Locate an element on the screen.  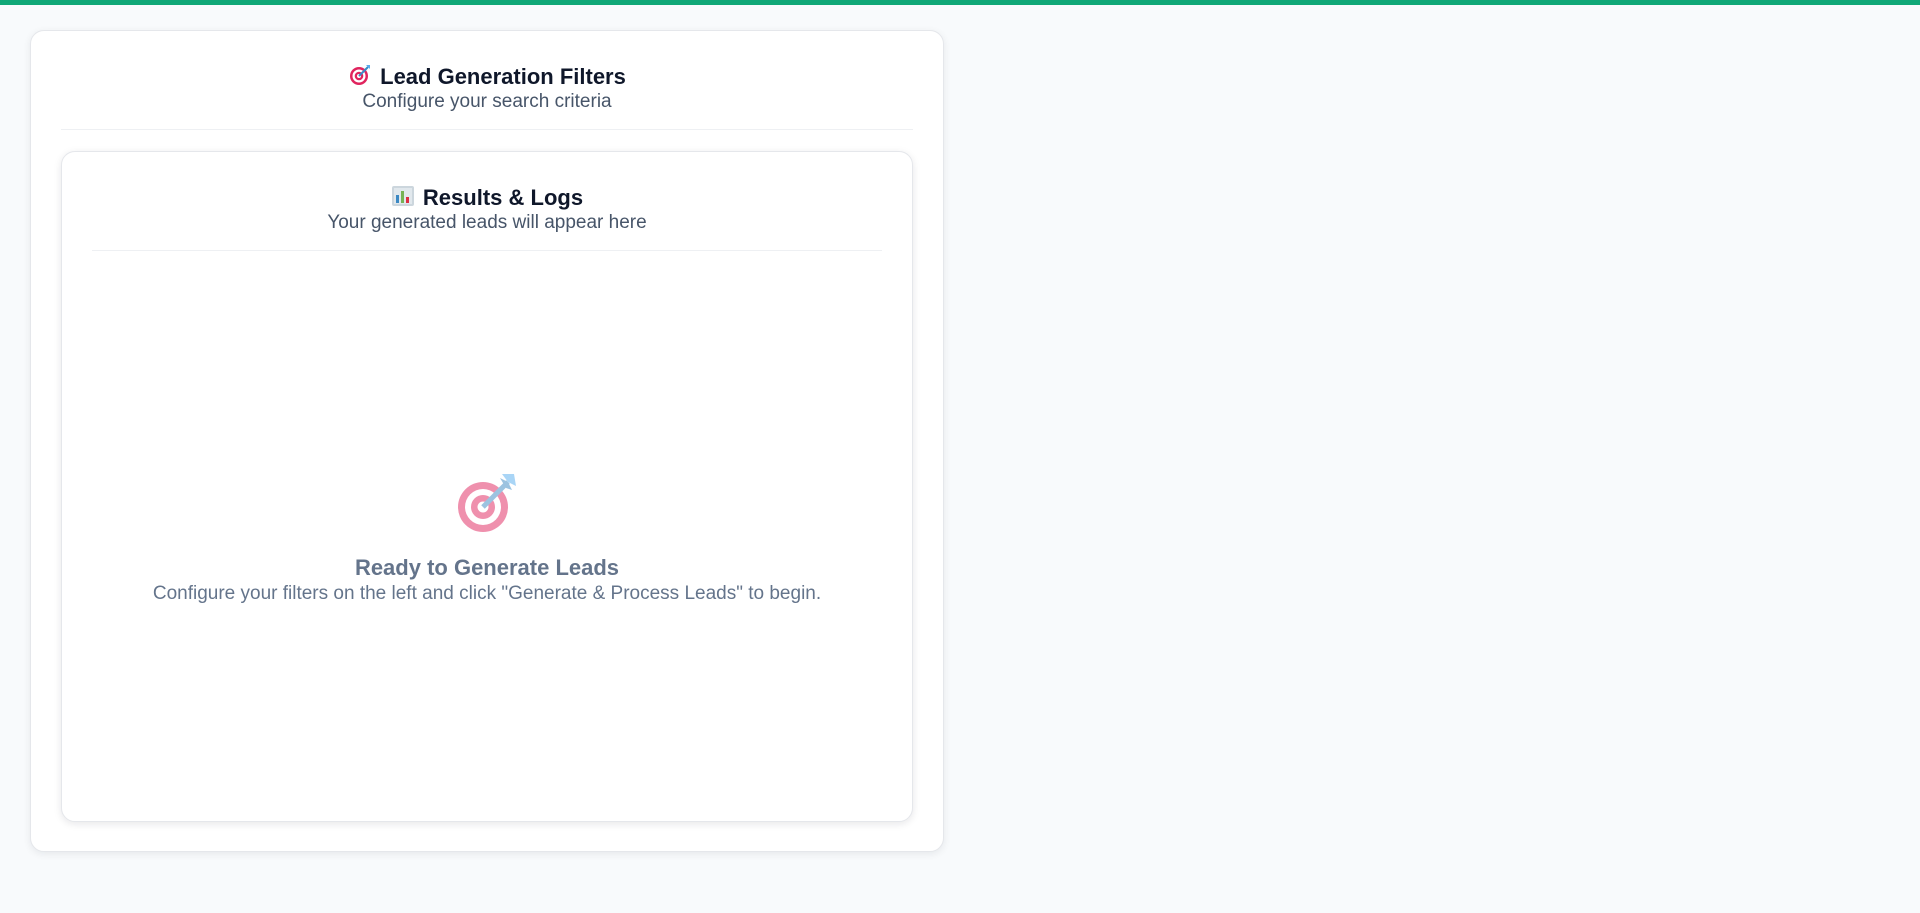
filters-panel-subtitle: Configure your search criteria is located at coordinates (487, 101).